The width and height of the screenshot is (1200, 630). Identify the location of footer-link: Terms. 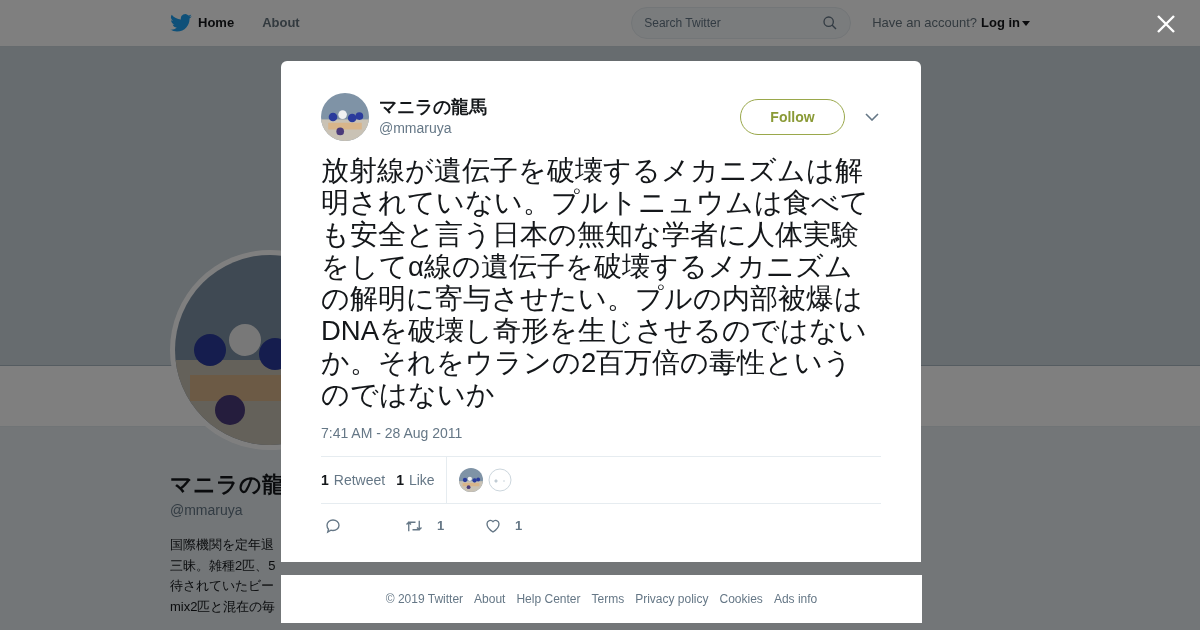
(608, 599).